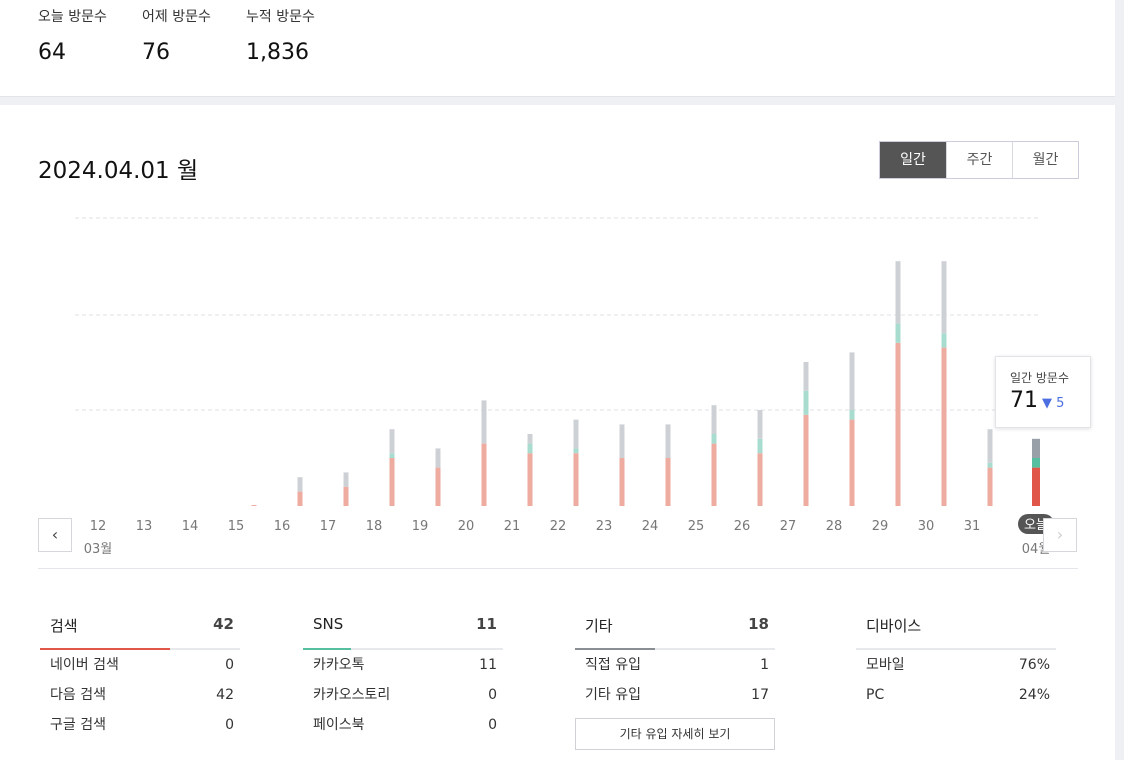 The image size is (1124, 760). I want to click on tick-label: 20, so click(466, 526).